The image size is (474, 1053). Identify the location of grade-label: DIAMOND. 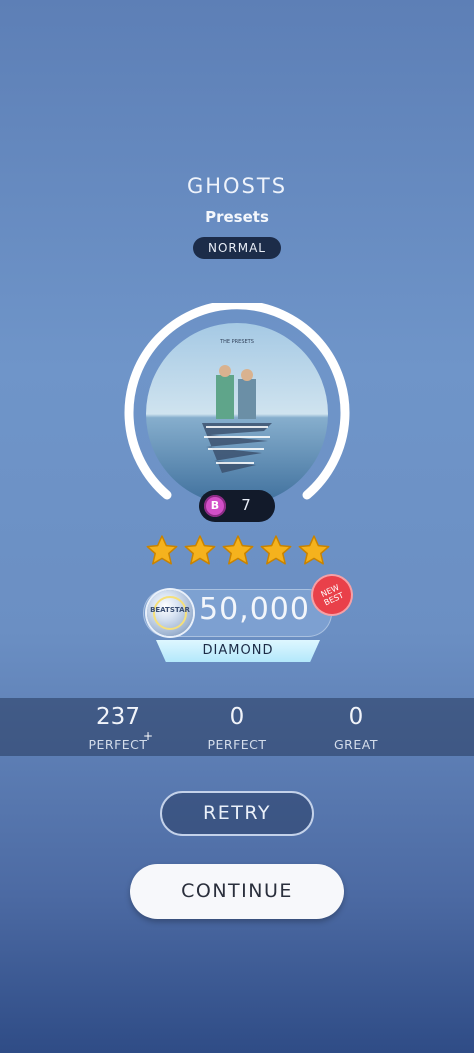
(238, 651).